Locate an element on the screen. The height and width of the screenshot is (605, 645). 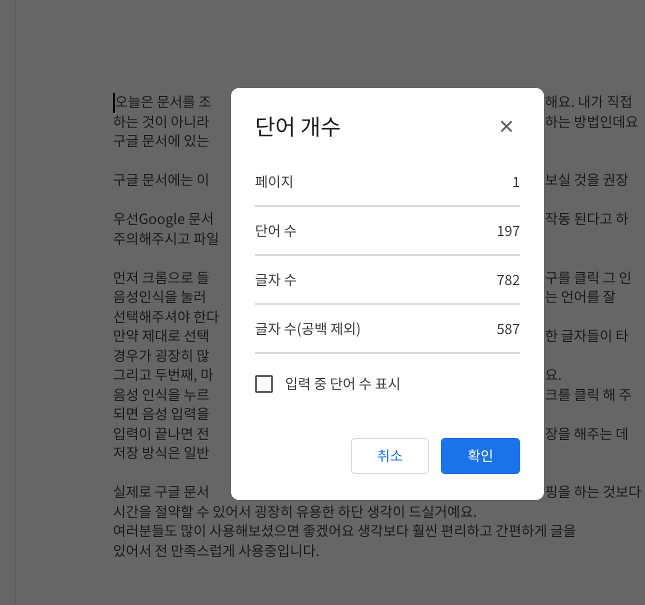
document-text: 구글 문서에는 이 is located at coordinates (161, 180).